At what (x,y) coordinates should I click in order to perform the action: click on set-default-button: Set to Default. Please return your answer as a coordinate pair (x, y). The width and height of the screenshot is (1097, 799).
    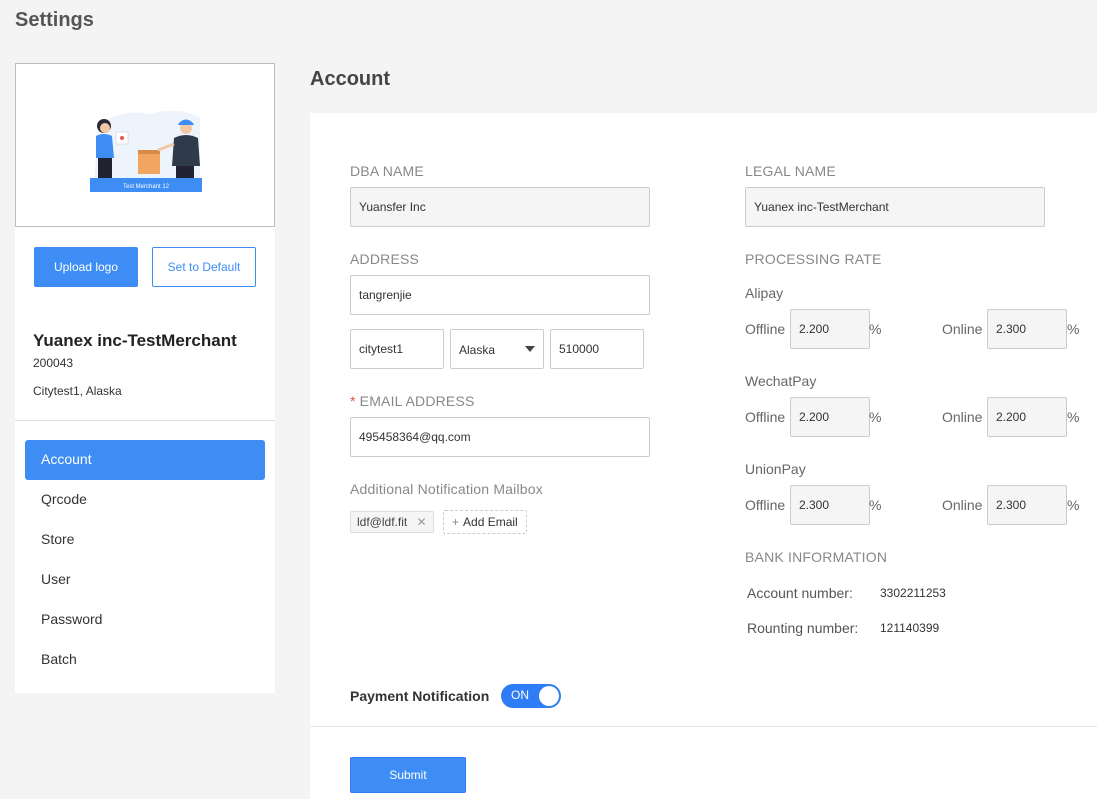
    Looking at the image, I should click on (204, 267).